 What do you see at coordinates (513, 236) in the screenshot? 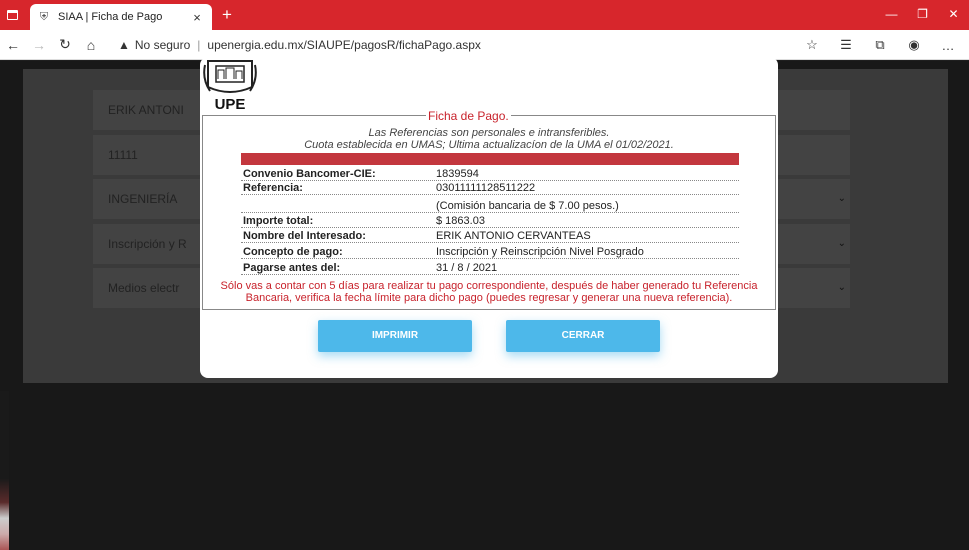
I see `field-value: ERIK ANTONIO CERVANTEAS` at bounding box center [513, 236].